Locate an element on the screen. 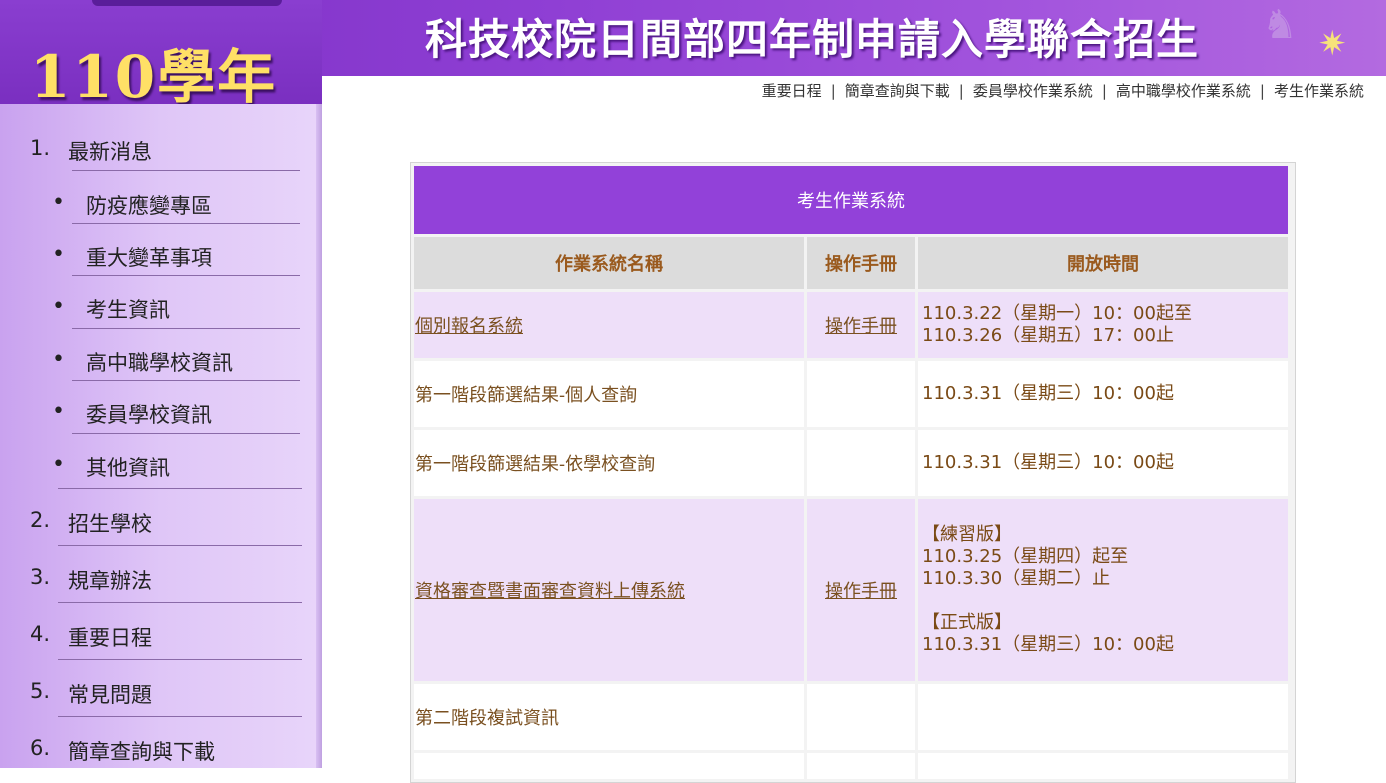 This screenshot has height=783, width=1386. table-header-row: 作業系統名稱 操作手冊 開放時間 is located at coordinates (851, 263).